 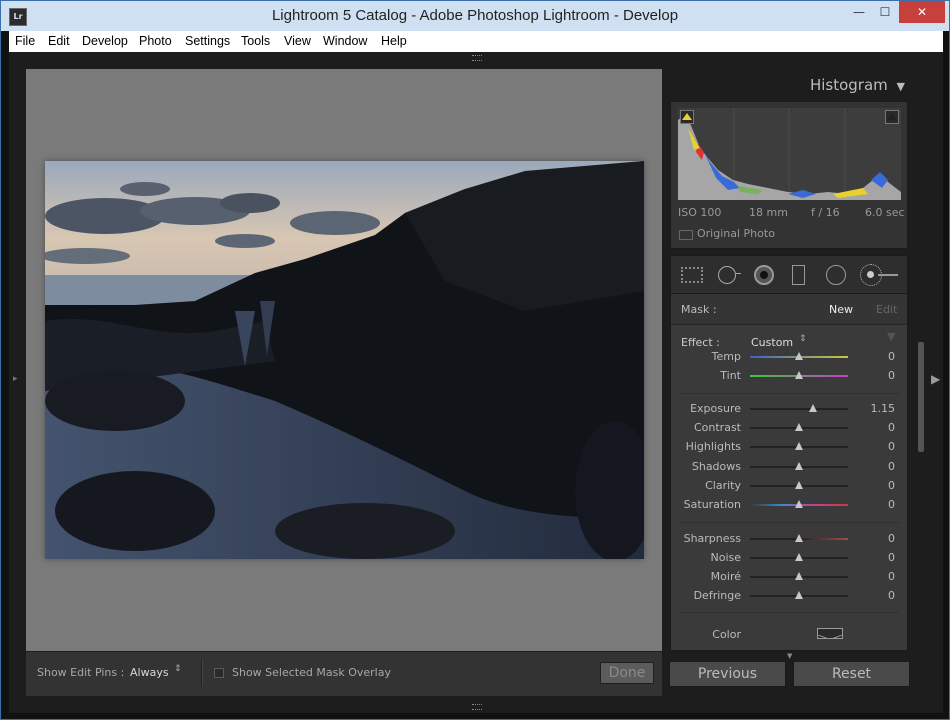 What do you see at coordinates (859, 12) in the screenshot?
I see `minimize-button: —` at bounding box center [859, 12].